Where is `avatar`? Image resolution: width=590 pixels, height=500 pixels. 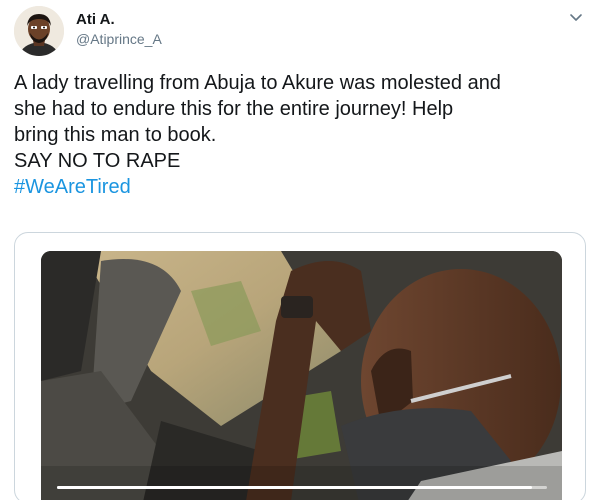
avatar is located at coordinates (39, 31).